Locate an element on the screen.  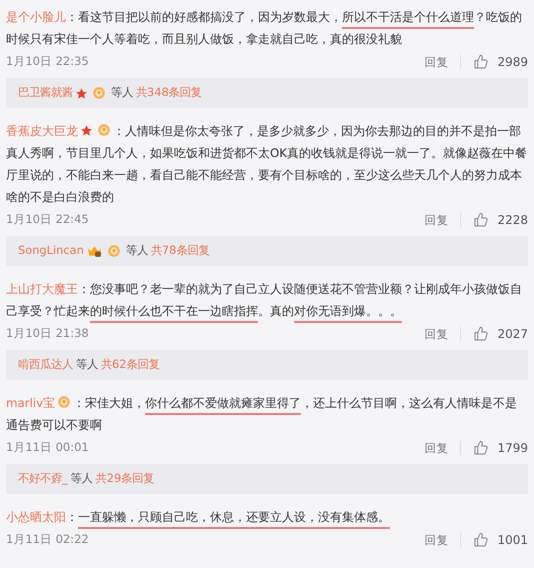
comment-text: 小怂晒太阳：一直躲懒，只顾自己吃，休息，还要立人设，没有集体感。 is located at coordinates (267, 517).